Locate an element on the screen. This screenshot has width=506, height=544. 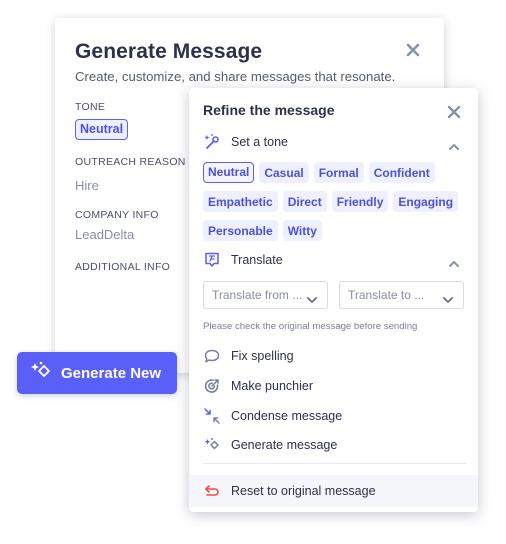
reset-to-original-button: Reset to original message is located at coordinates (333, 491).